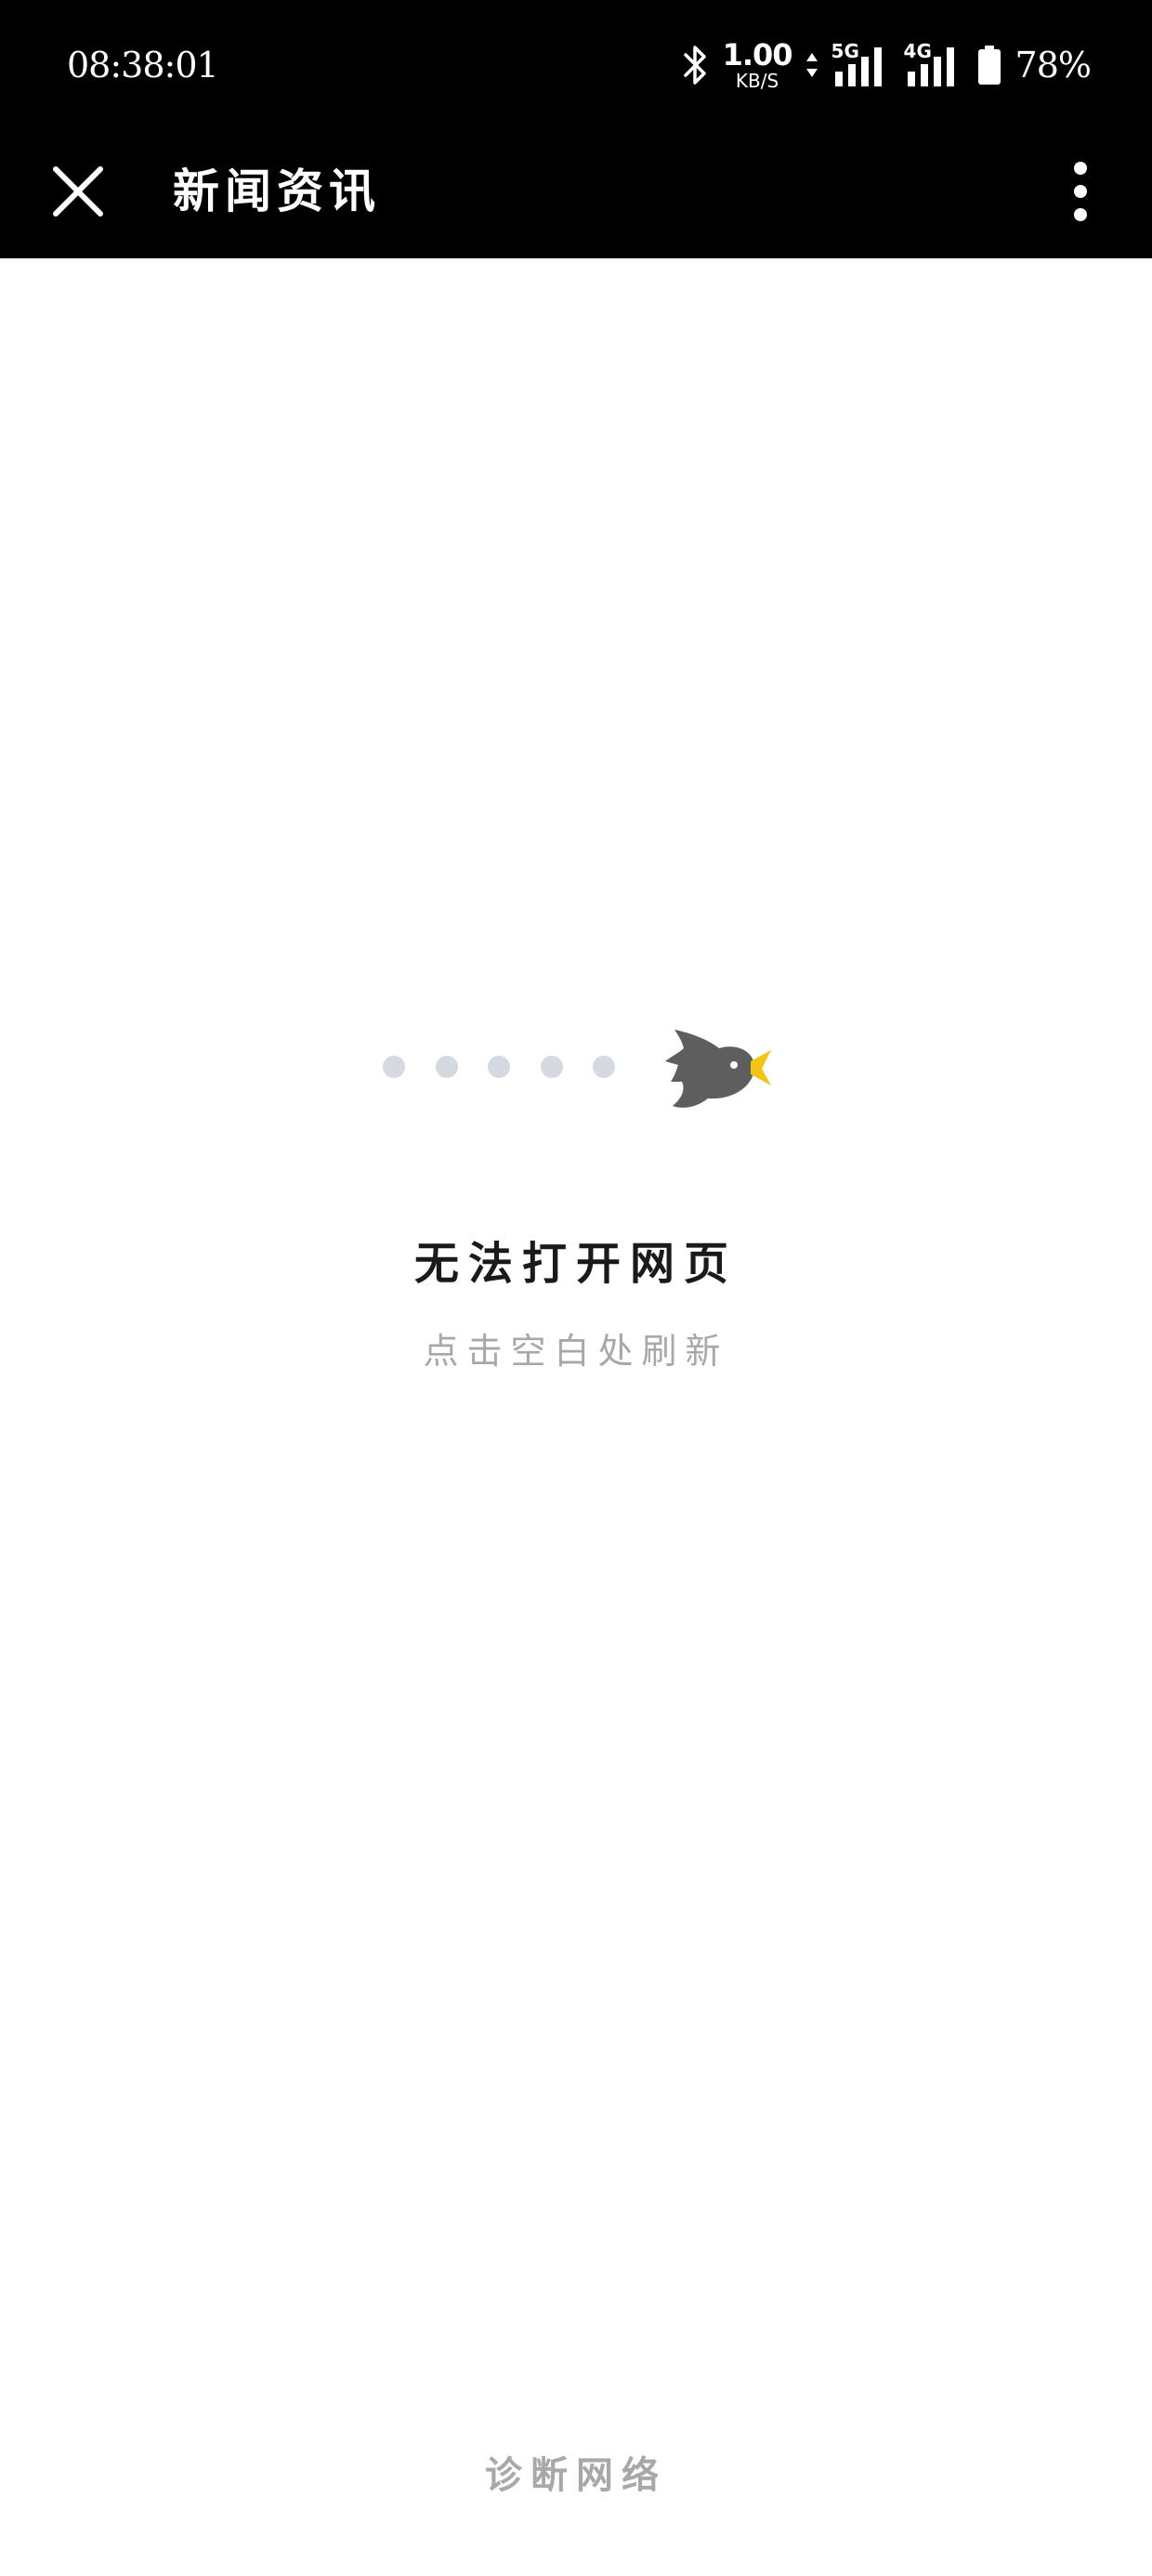  I want to click on more-options-button, so click(1080, 191).